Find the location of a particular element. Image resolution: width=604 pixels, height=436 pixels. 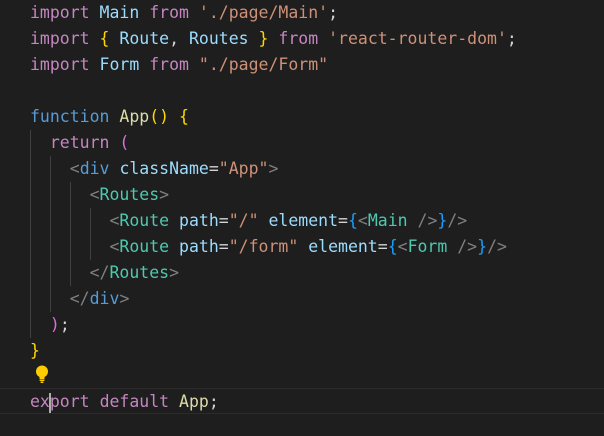

default-keyword: default is located at coordinates (134, 401).